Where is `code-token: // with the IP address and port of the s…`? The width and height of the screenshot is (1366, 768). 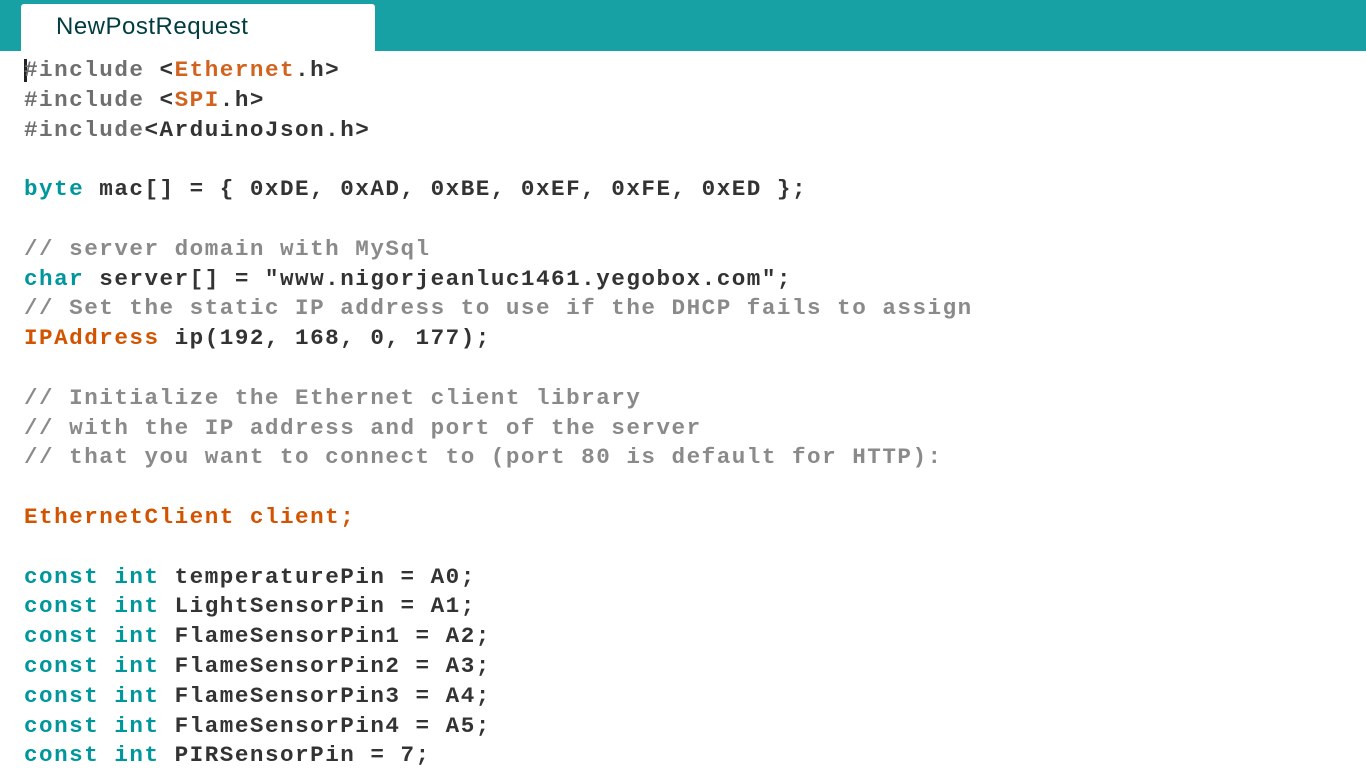 code-token: // with the IP address and port of the s… is located at coordinates (363, 427).